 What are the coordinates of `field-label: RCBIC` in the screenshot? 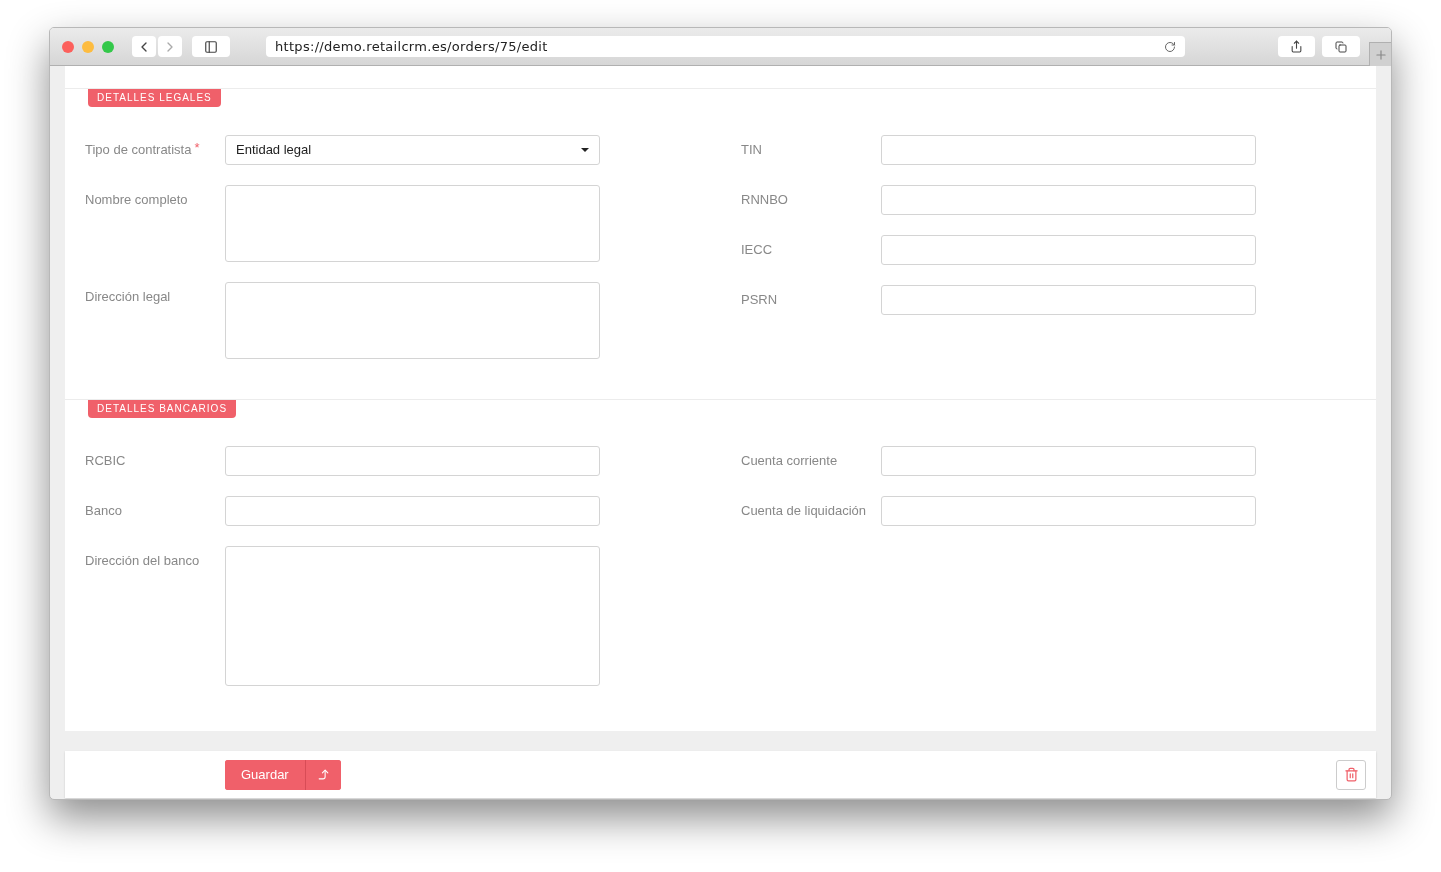 It's located at (105, 461).